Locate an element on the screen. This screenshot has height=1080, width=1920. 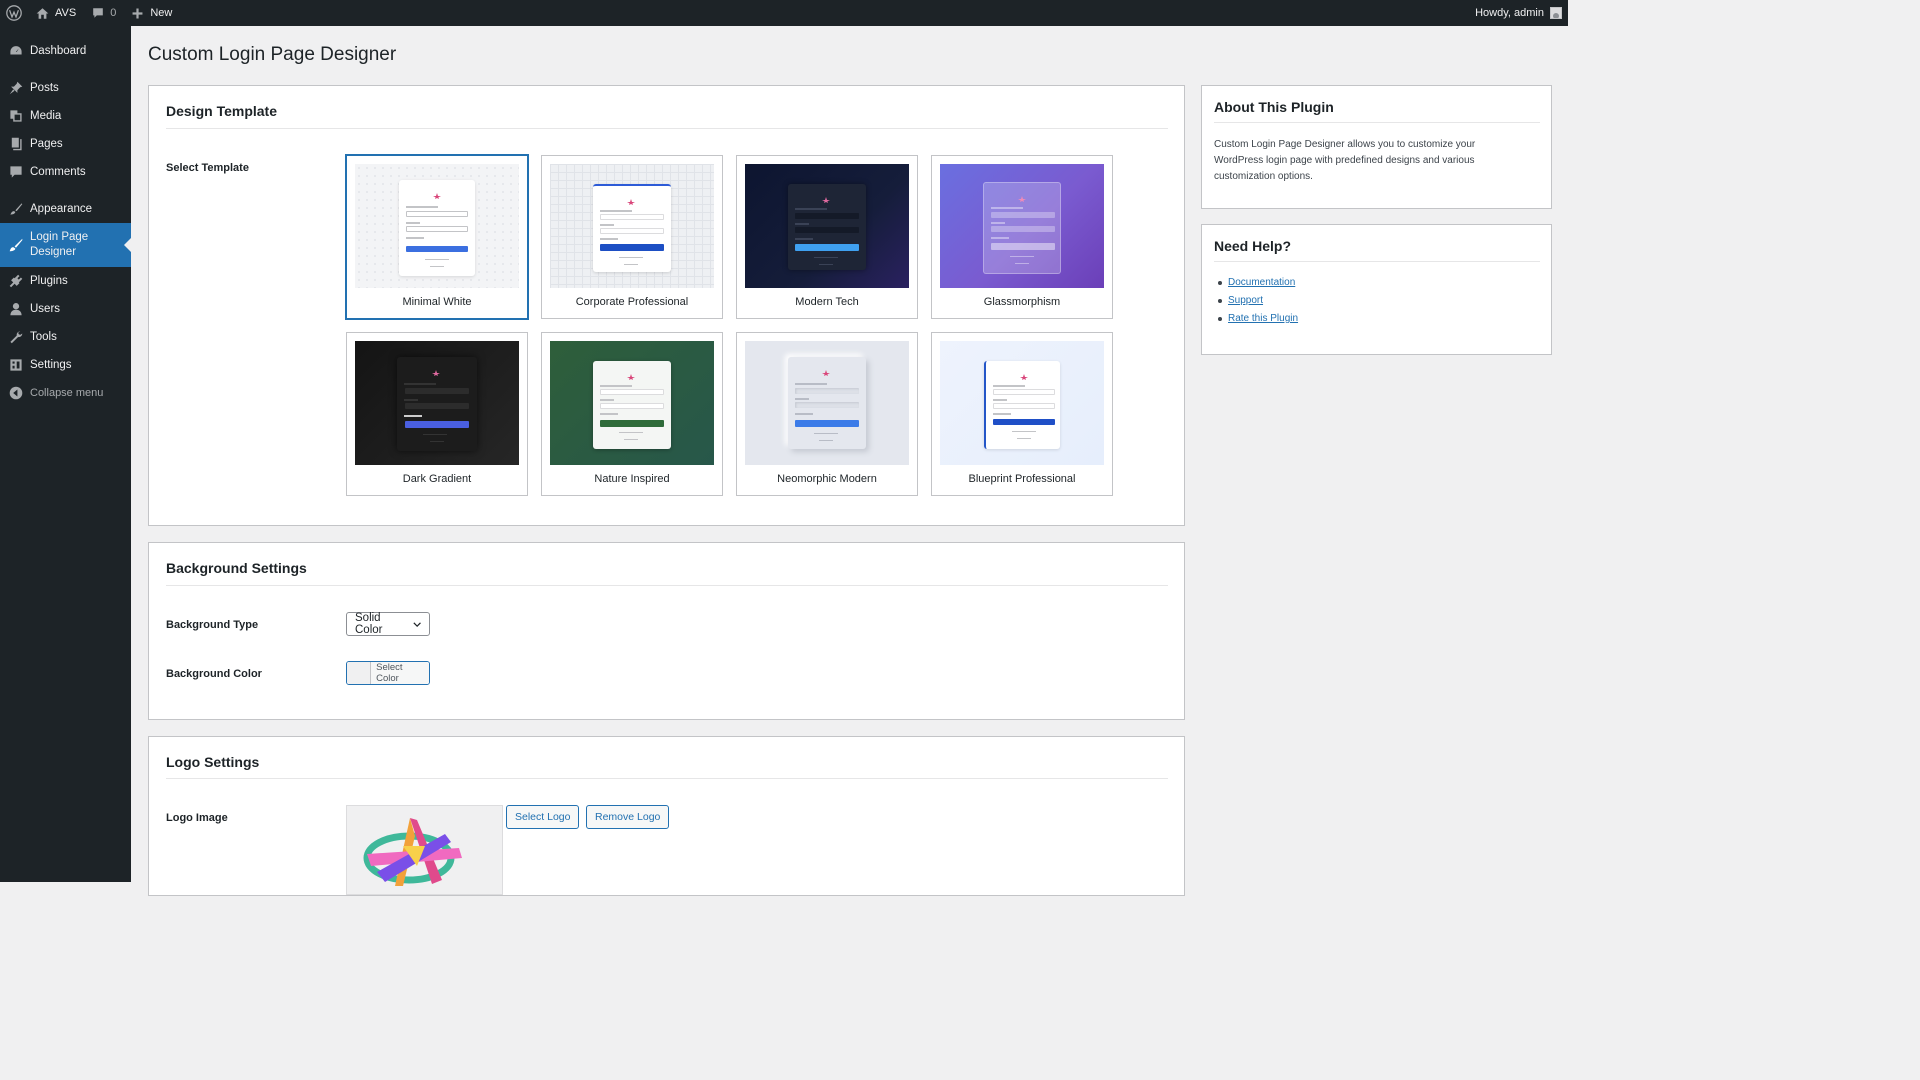
design-template-heading: Design Template is located at coordinates (221, 111).